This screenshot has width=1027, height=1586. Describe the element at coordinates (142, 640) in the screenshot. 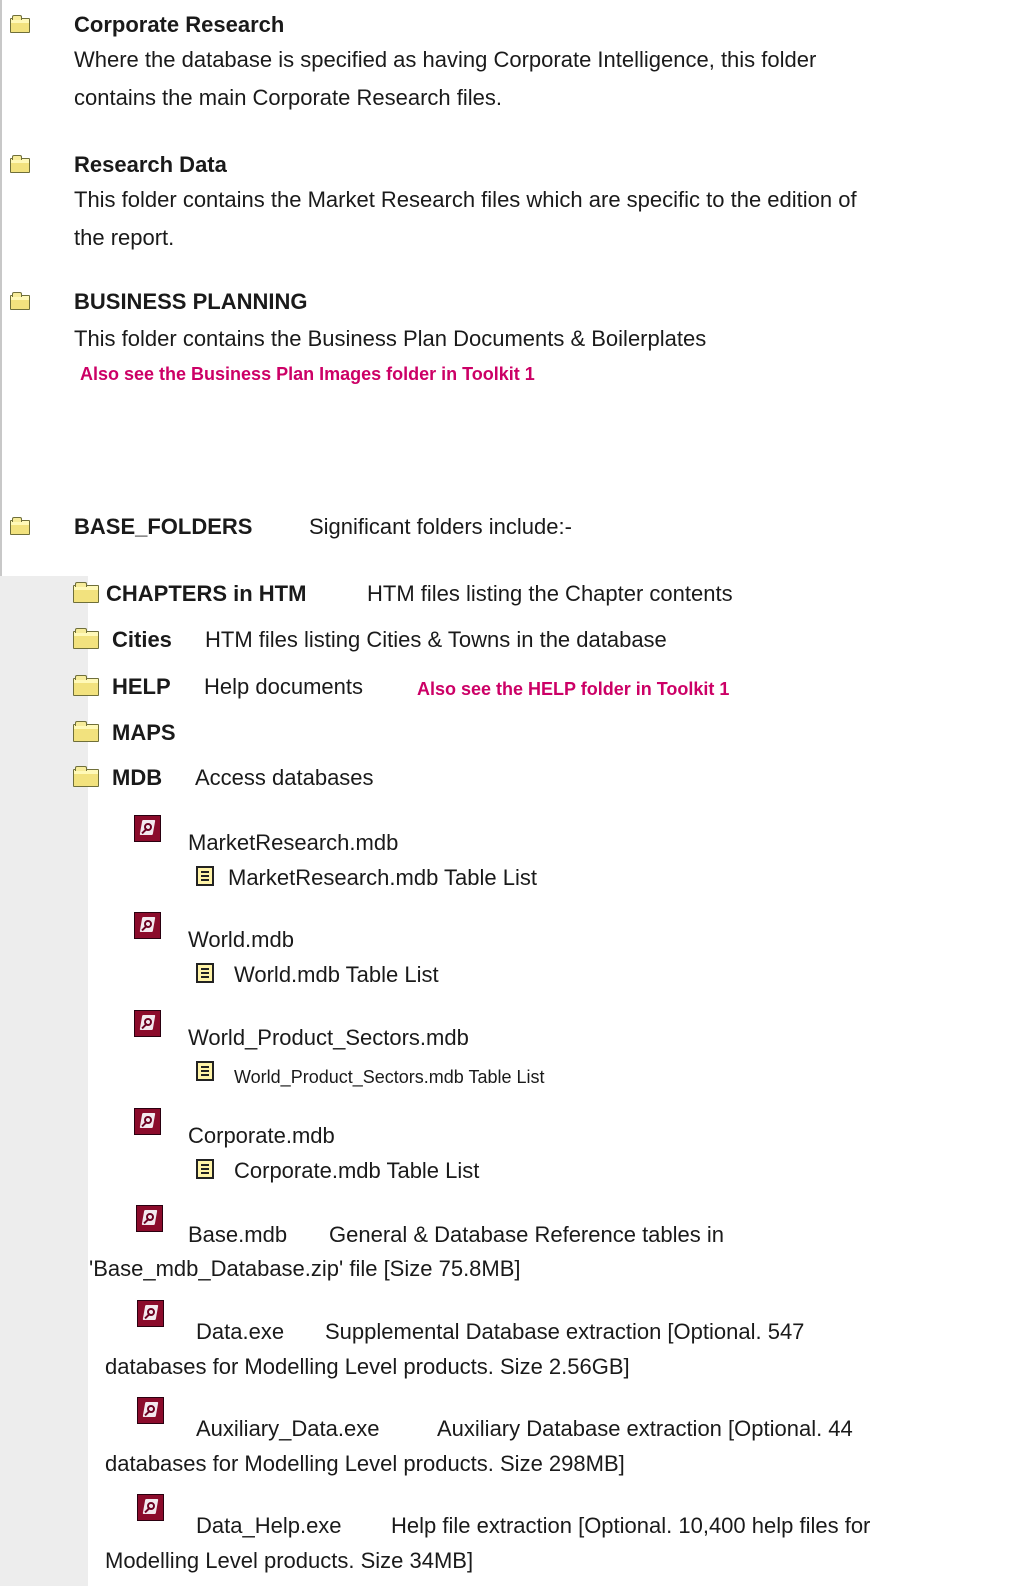

I see `subfolder-cities: Cities` at that location.